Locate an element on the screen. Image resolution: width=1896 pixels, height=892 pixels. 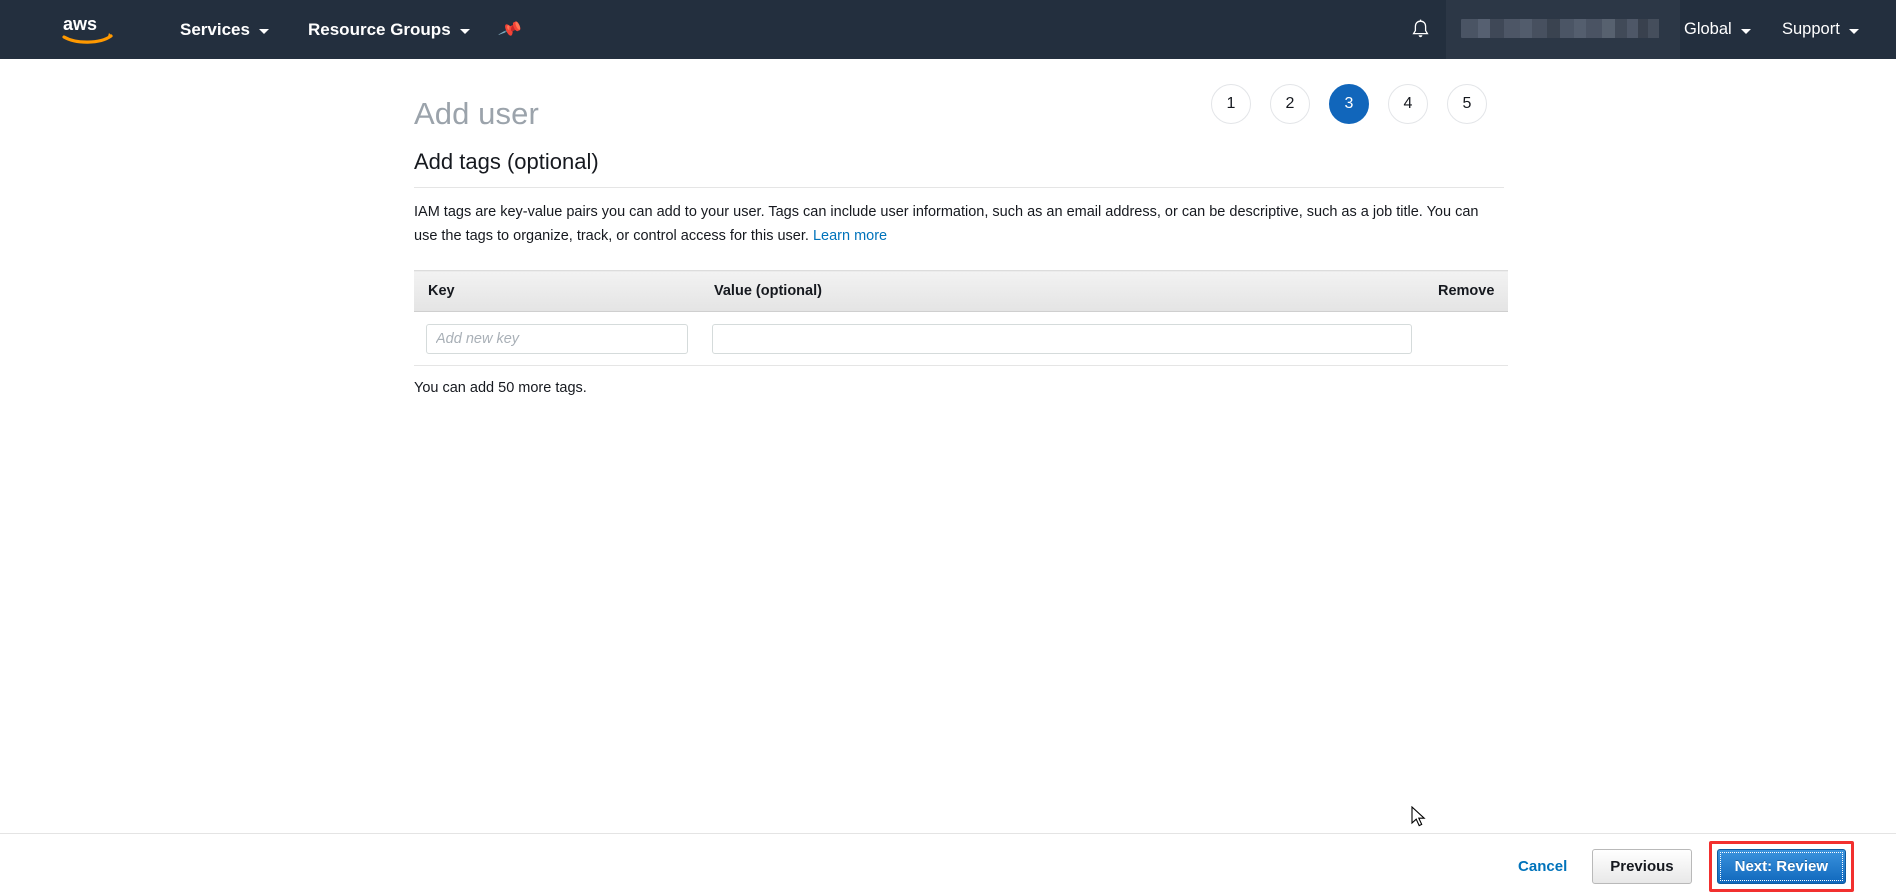
nav-support-label: Support is located at coordinates (1811, 29).